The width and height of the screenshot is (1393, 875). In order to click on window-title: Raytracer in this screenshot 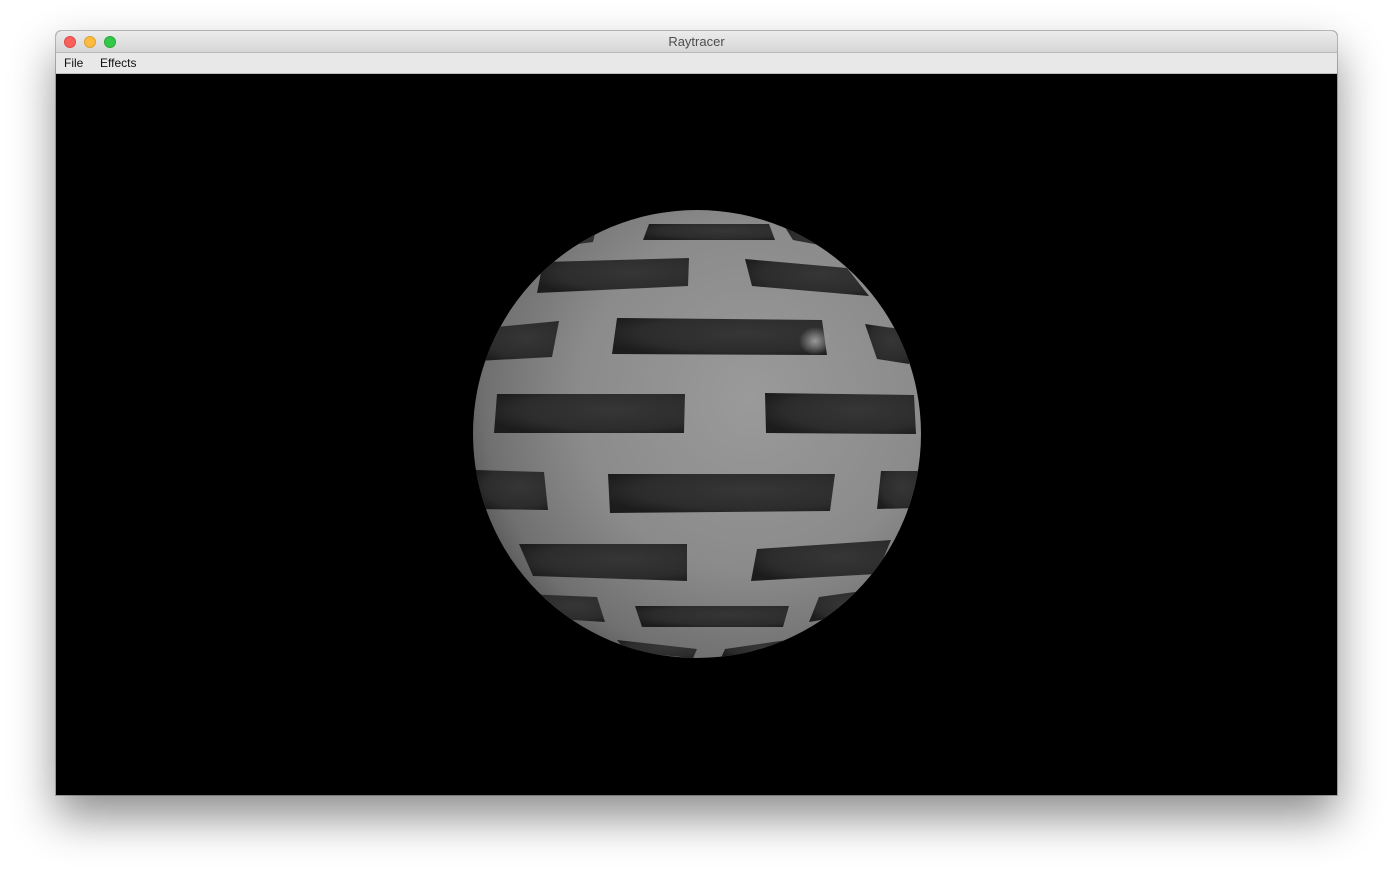, I will do `click(696, 41)`.